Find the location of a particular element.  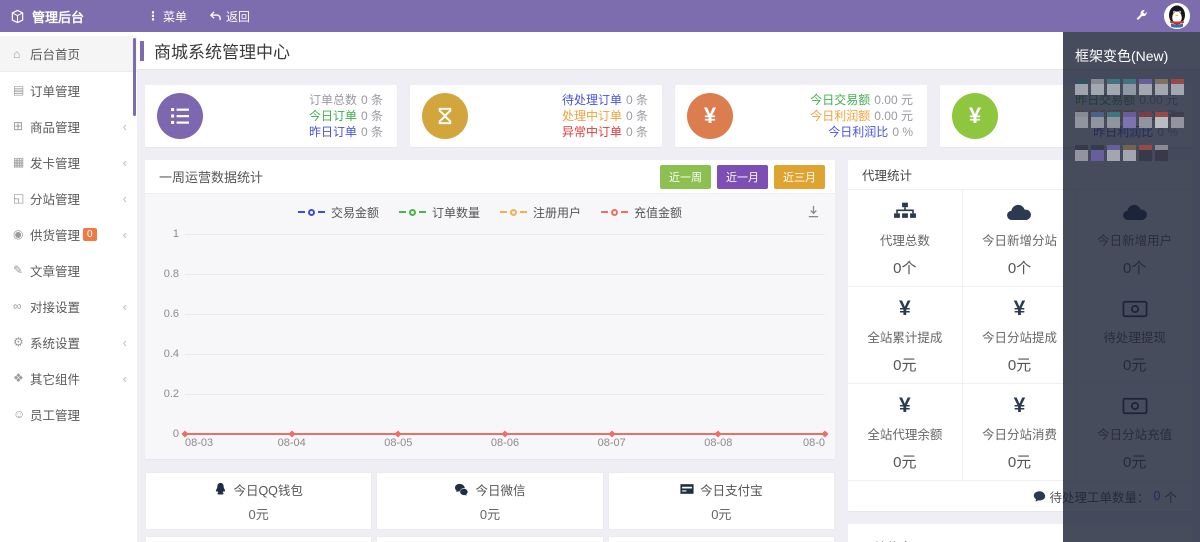

y-tick: 1 is located at coordinates (175, 234).